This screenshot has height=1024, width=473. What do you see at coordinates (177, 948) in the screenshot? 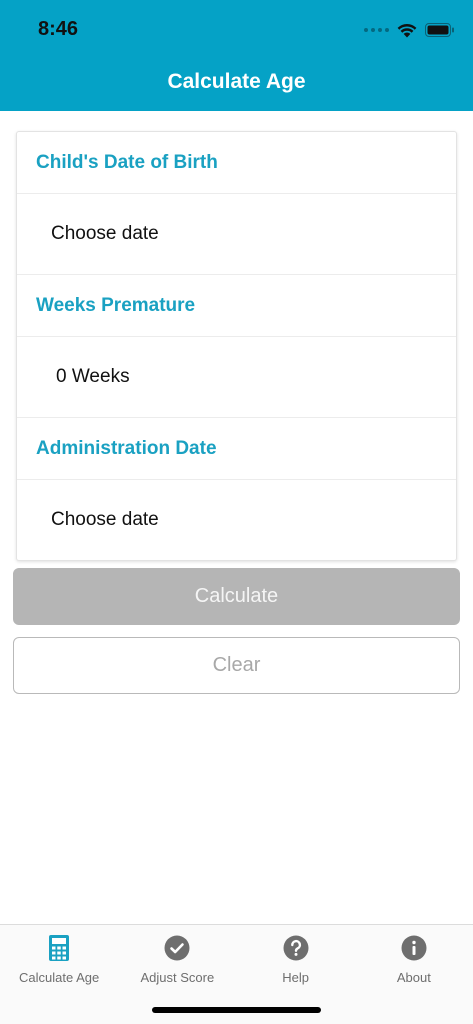
I see `checkmark-circle-icon` at bounding box center [177, 948].